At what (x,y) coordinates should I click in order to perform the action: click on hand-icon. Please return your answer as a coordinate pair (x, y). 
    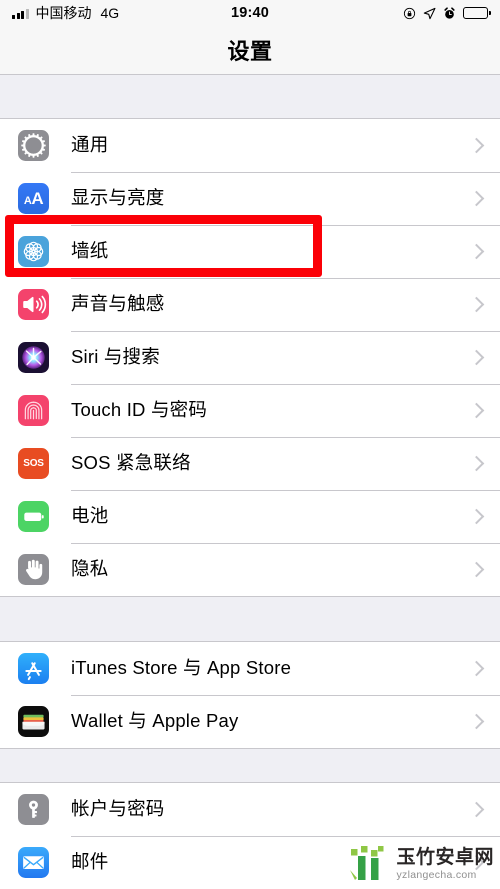
    Looking at the image, I should click on (33, 569).